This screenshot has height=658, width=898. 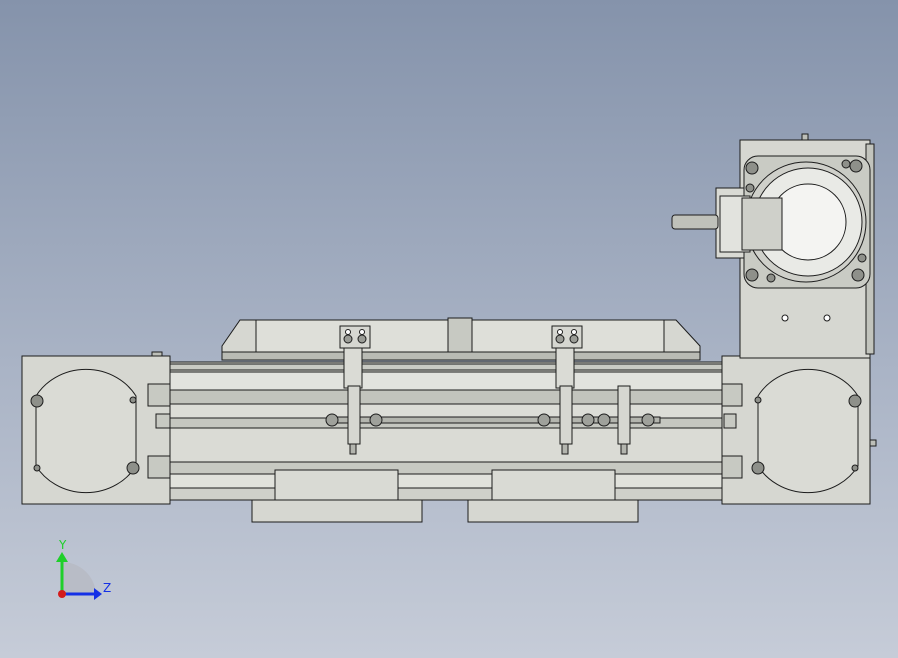 What do you see at coordinates (553, 485) in the screenshot?
I see `slider-block-right` at bounding box center [553, 485].